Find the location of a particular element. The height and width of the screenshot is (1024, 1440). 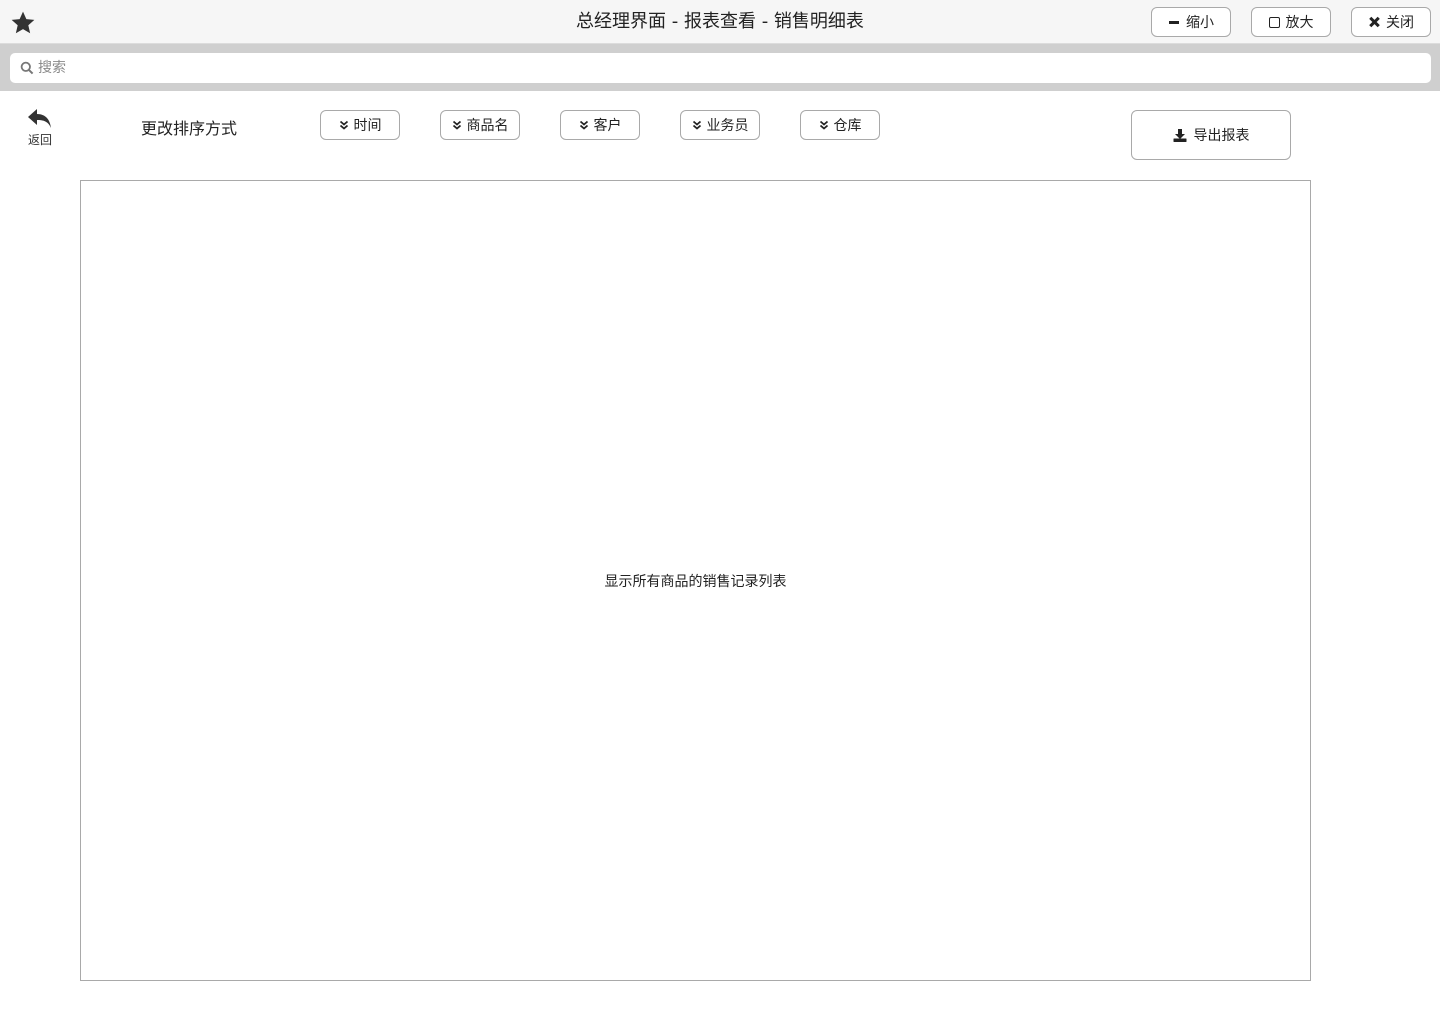

export-report-label: 导出报表 is located at coordinates (1221, 136).